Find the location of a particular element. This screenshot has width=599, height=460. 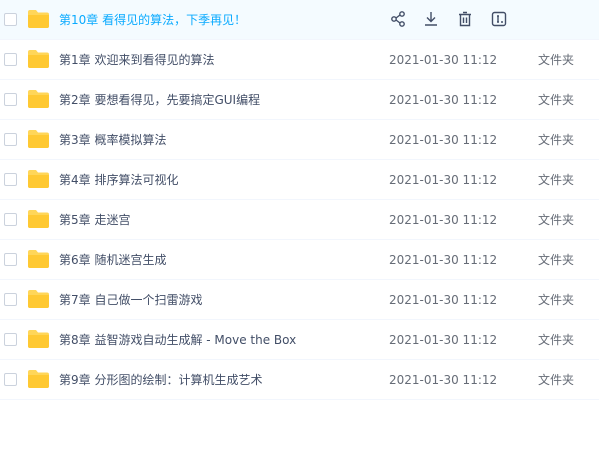

file-name: 第6章 随机迷宫生成 is located at coordinates (112, 260).